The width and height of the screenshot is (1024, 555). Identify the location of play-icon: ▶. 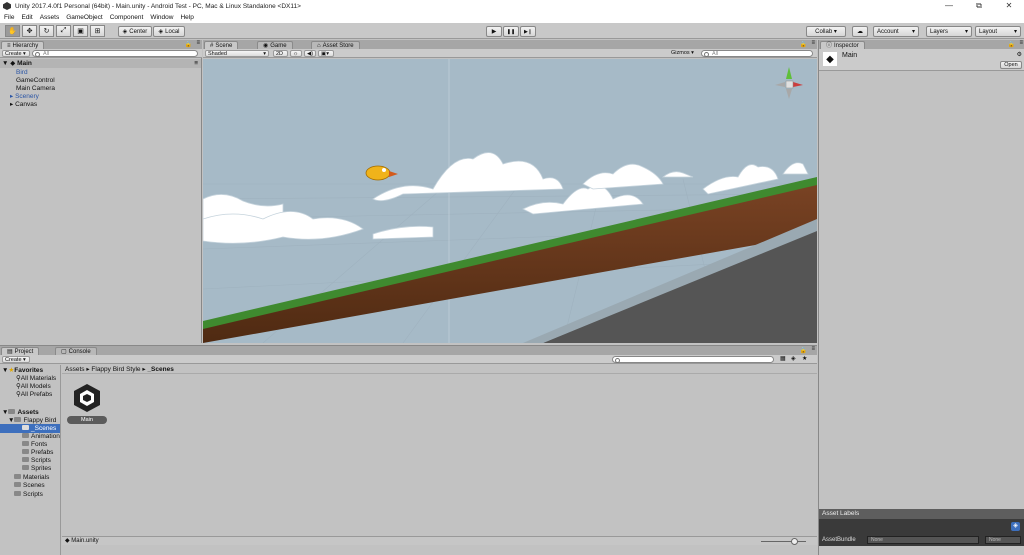
(494, 32).